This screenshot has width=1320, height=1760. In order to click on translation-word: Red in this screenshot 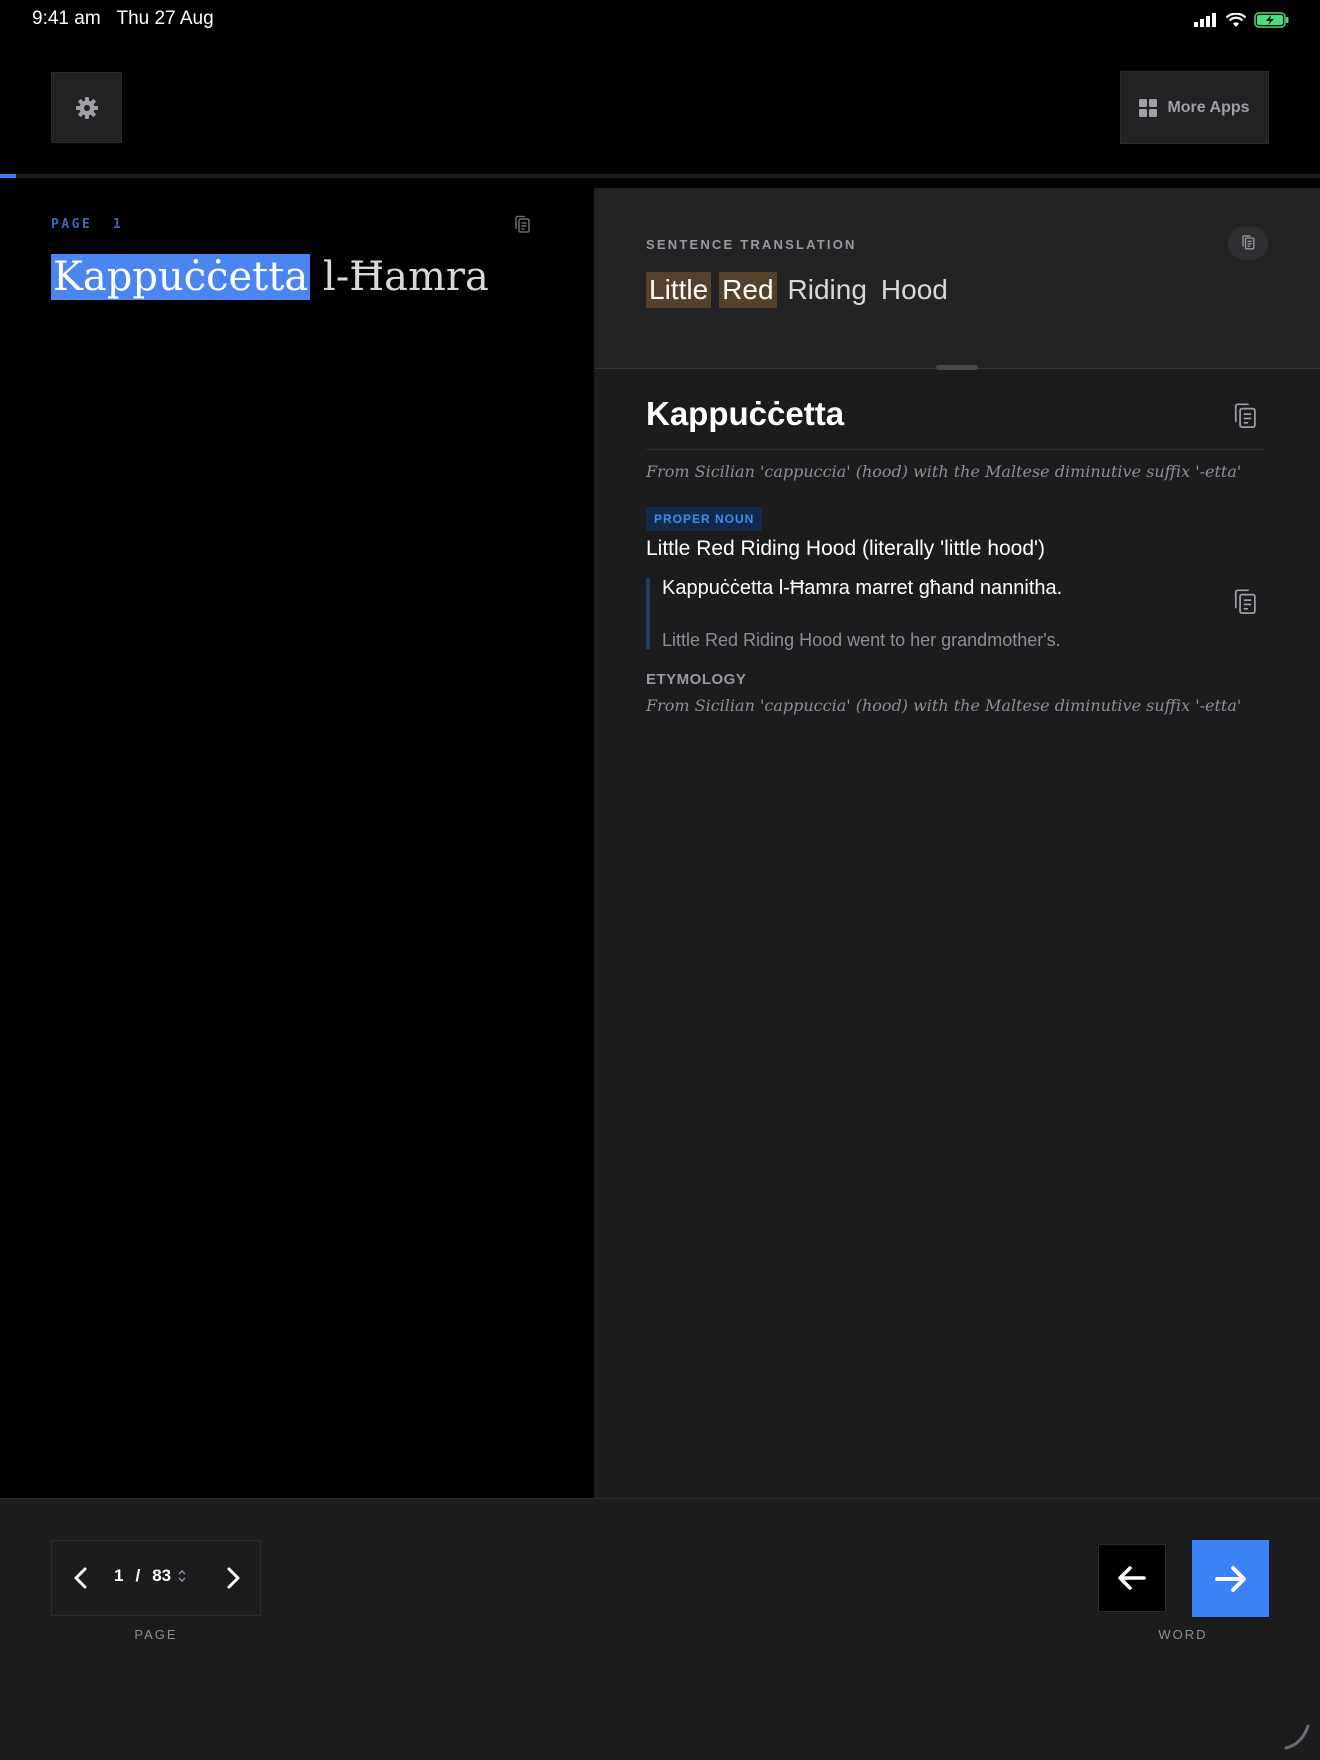, I will do `click(748, 290)`.